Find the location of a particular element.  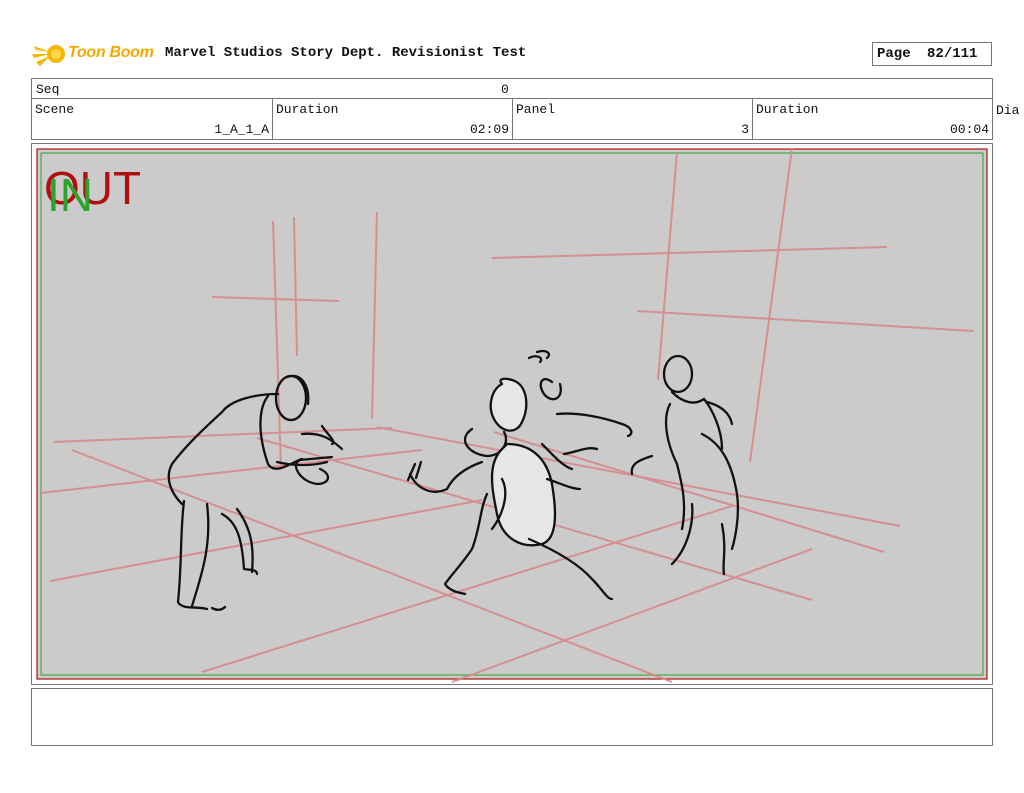

panel-duration-label: Duration is located at coordinates (787, 109).